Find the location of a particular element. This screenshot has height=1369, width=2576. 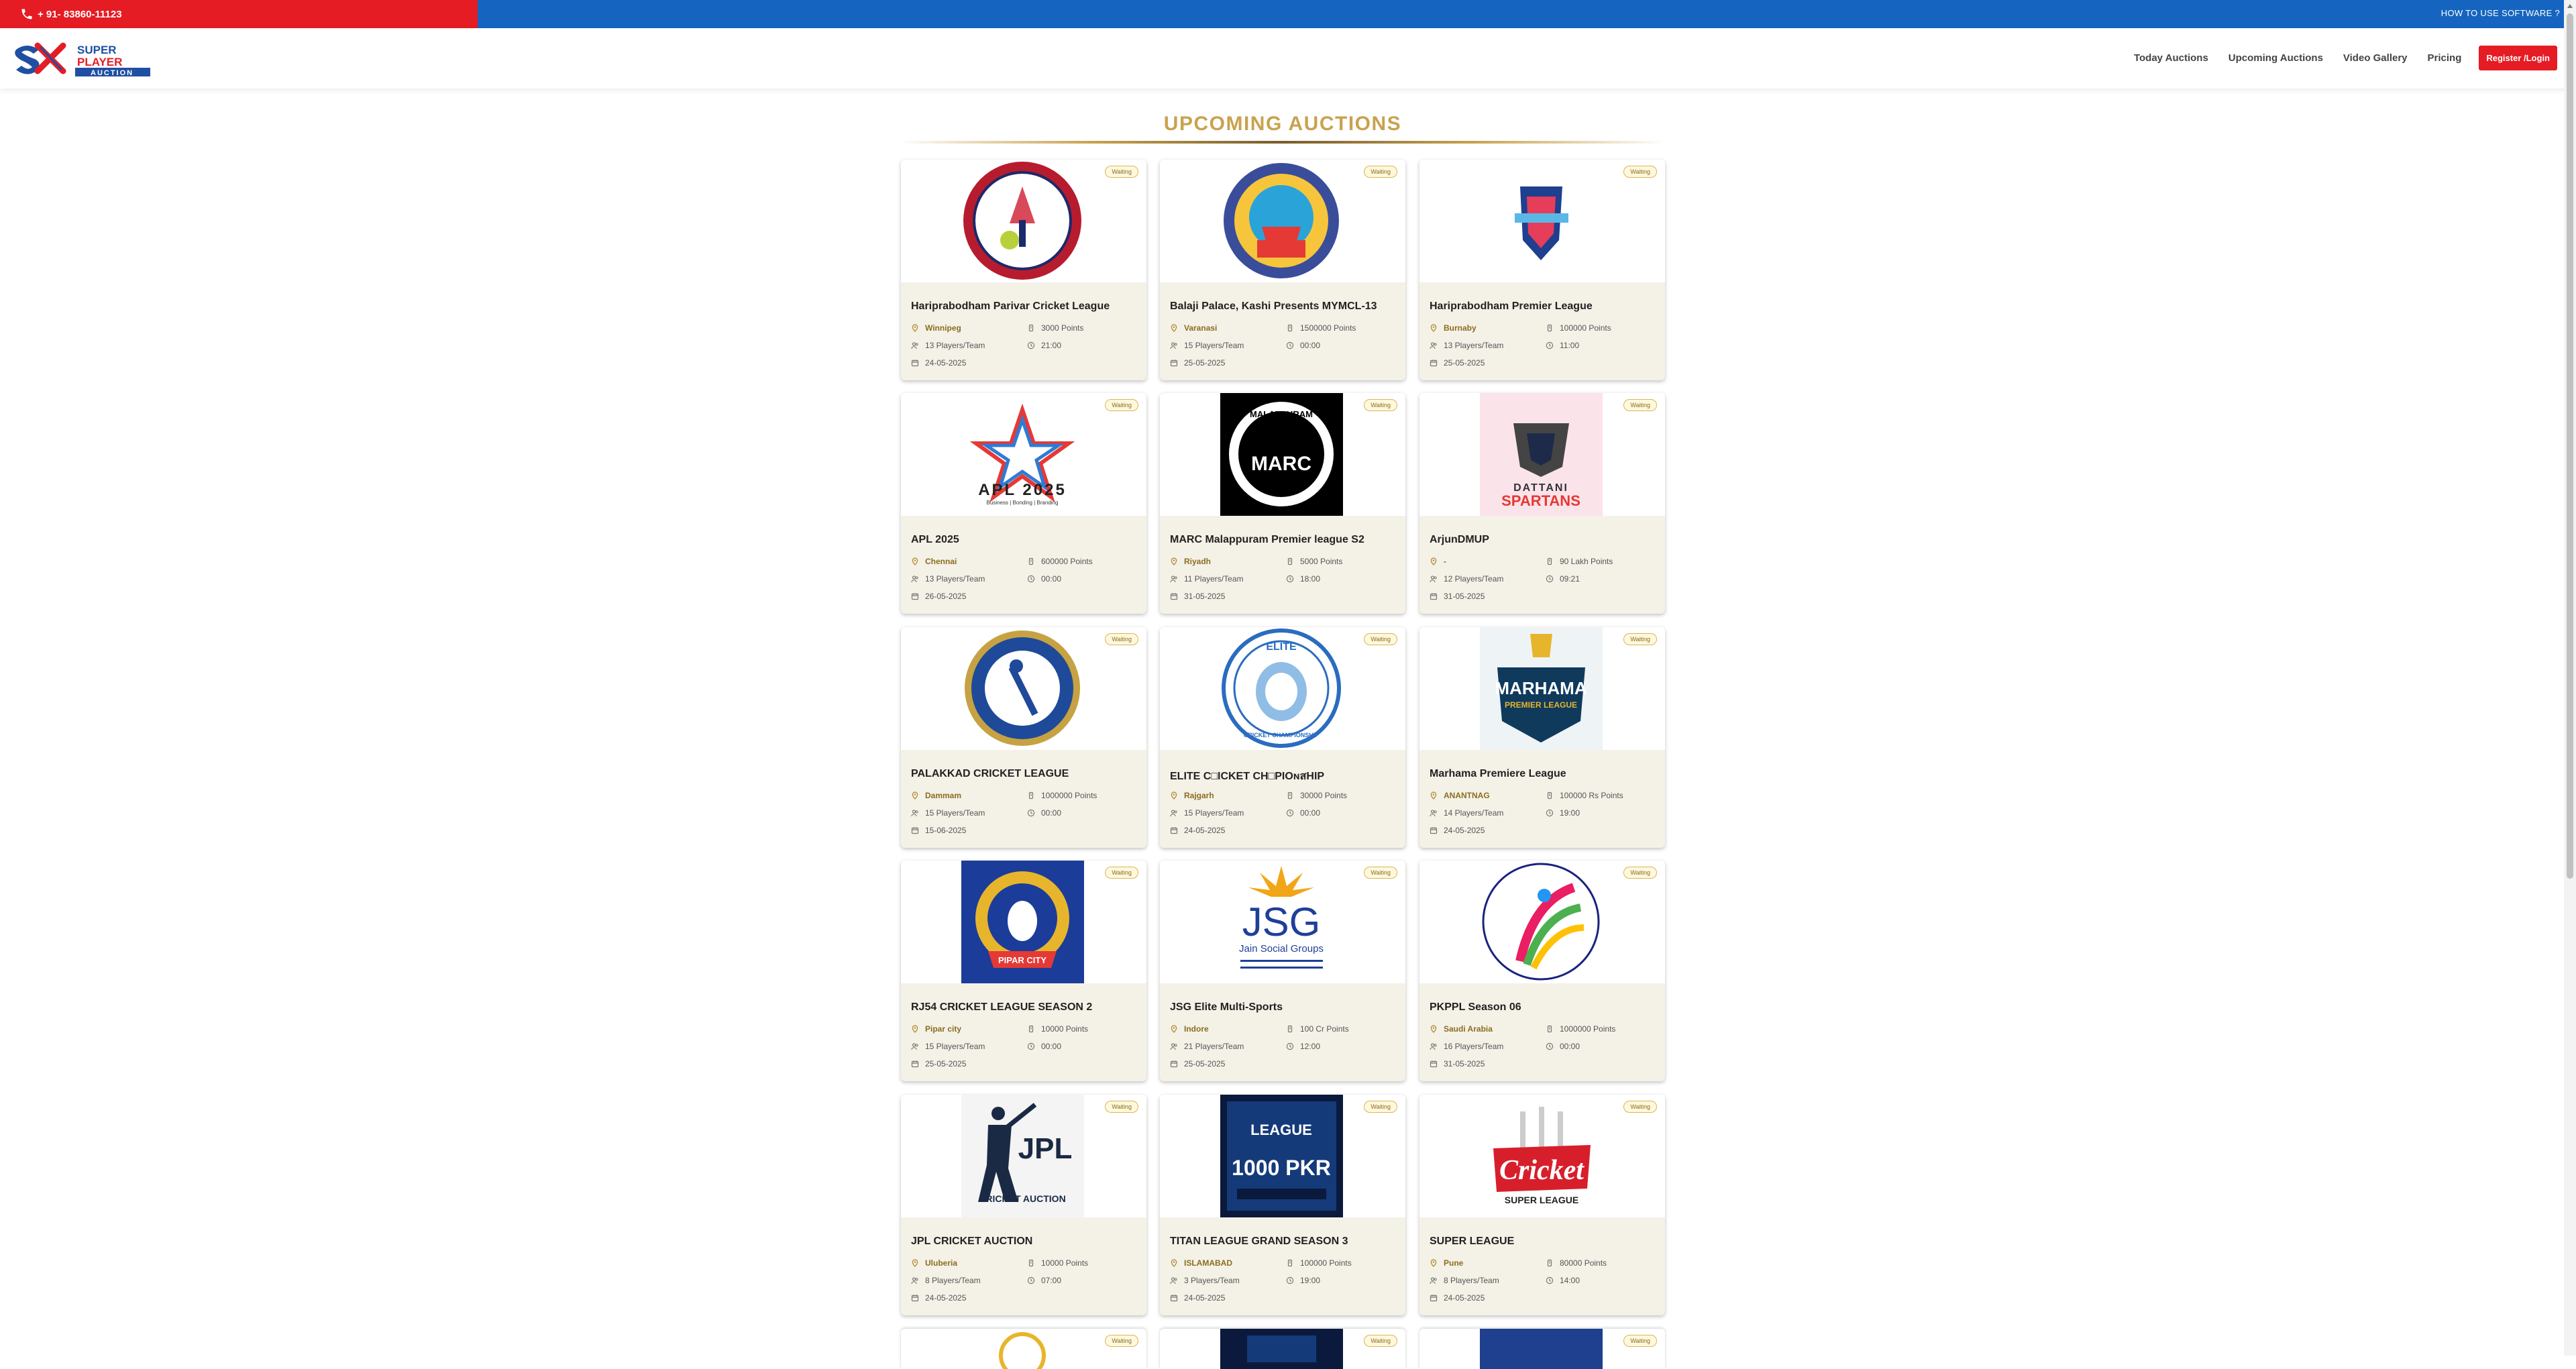

location-row: Chennai is located at coordinates (934, 562).